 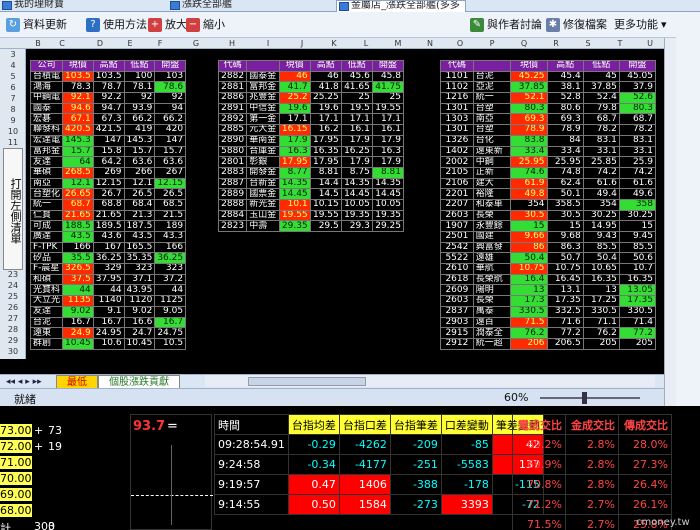 What do you see at coordinates (232, 183) in the screenshot?
I see `stock-code: 2887` at bounding box center [232, 183].